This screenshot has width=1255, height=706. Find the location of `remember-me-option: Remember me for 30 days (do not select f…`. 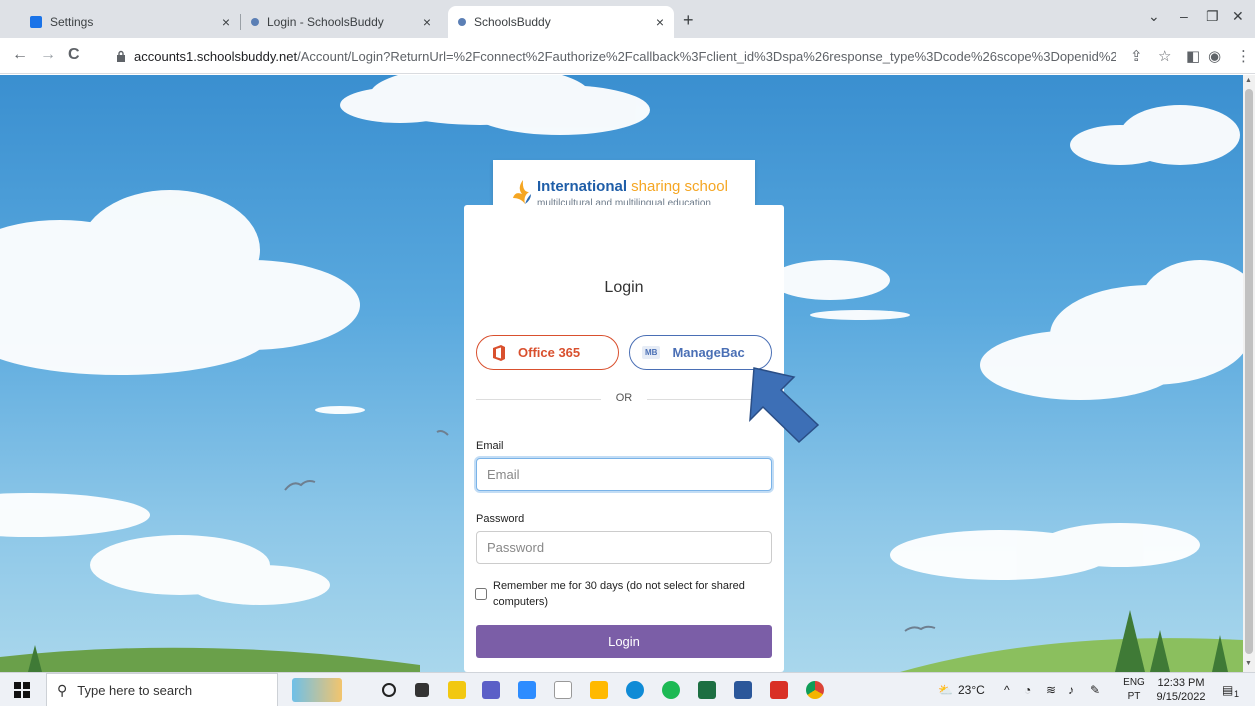

remember-me-option: Remember me for 30 days (do not select f… is located at coordinates (625, 594).